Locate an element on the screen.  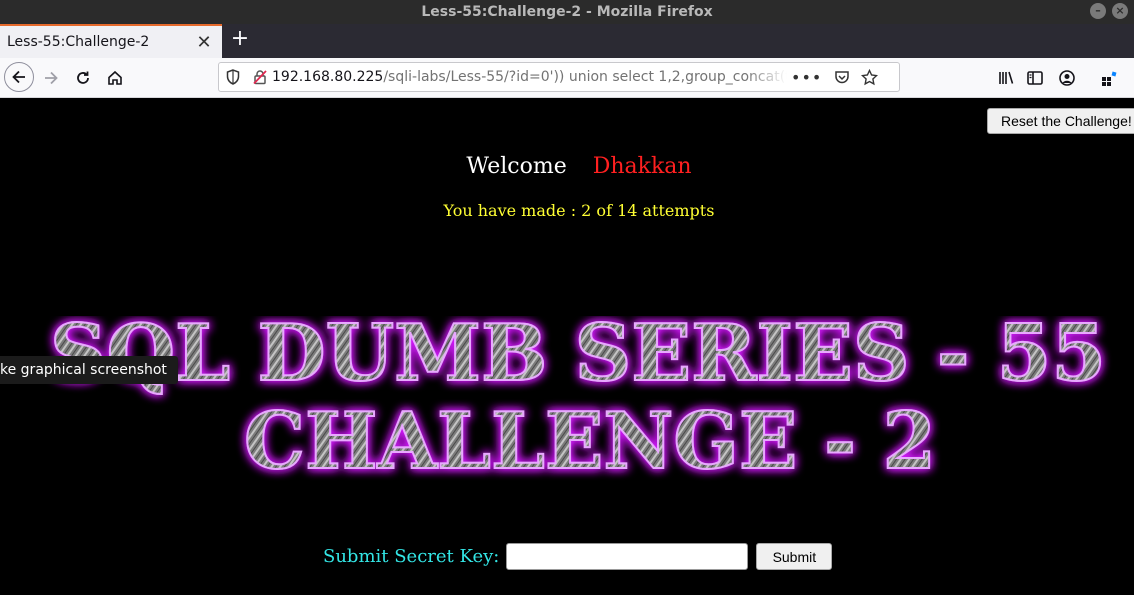
extensions-icon is located at coordinates (1109, 78).